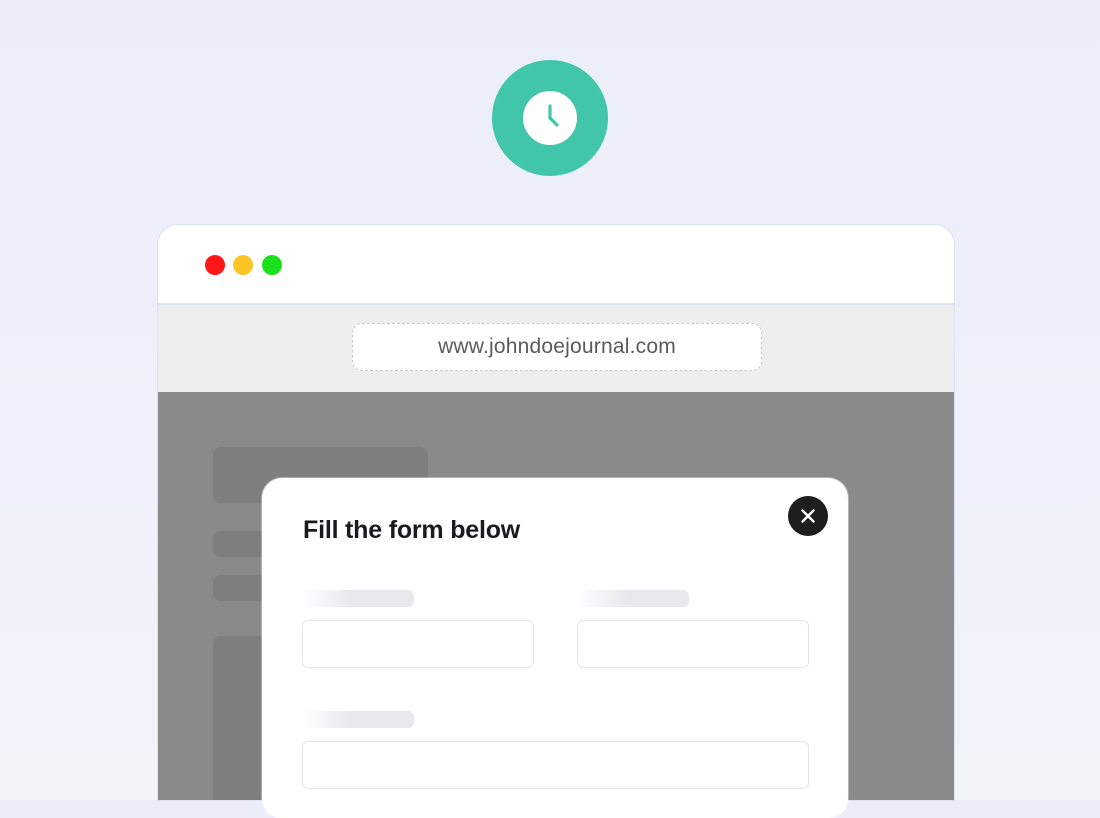  I want to click on window-close-dot, so click(215, 265).